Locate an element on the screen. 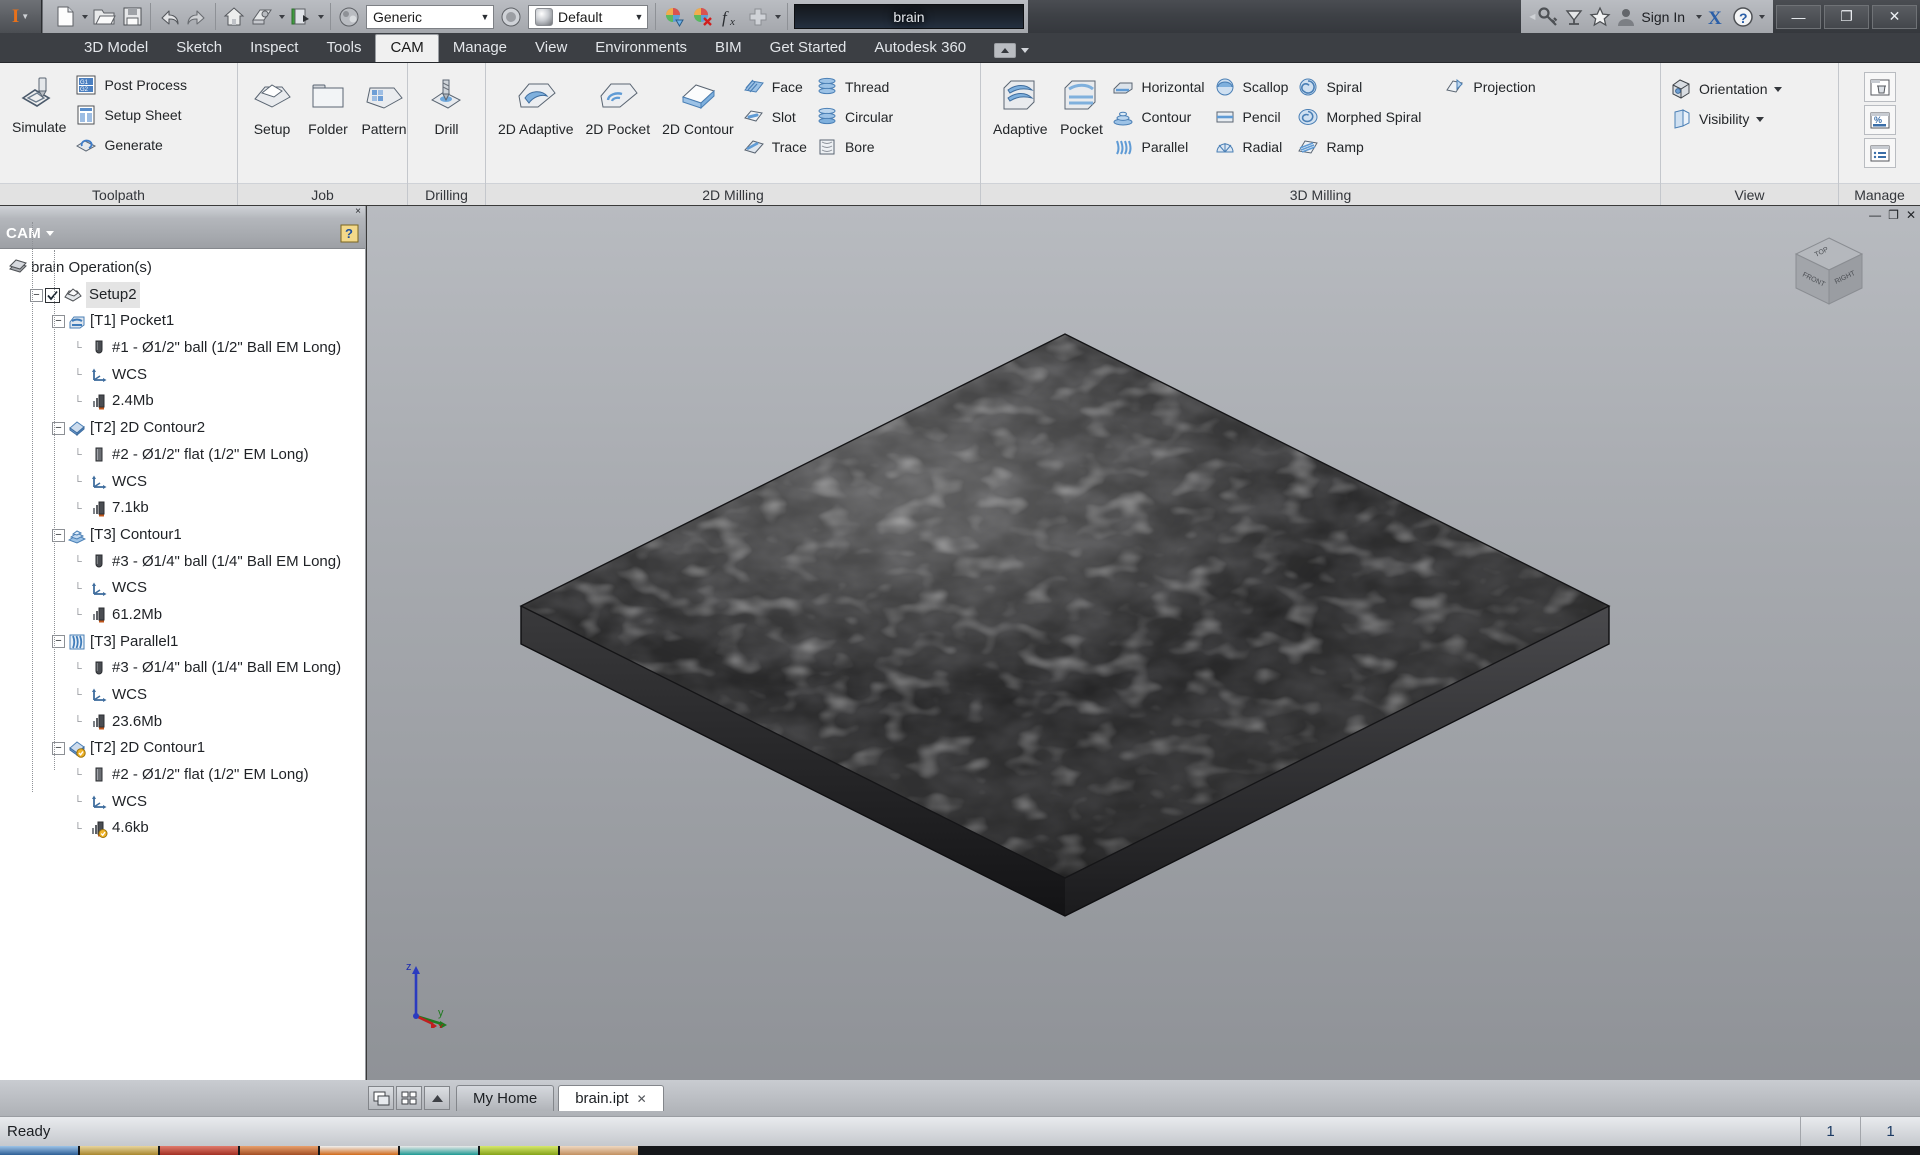  appearance-dropdown is located at coordinates (281, 16).